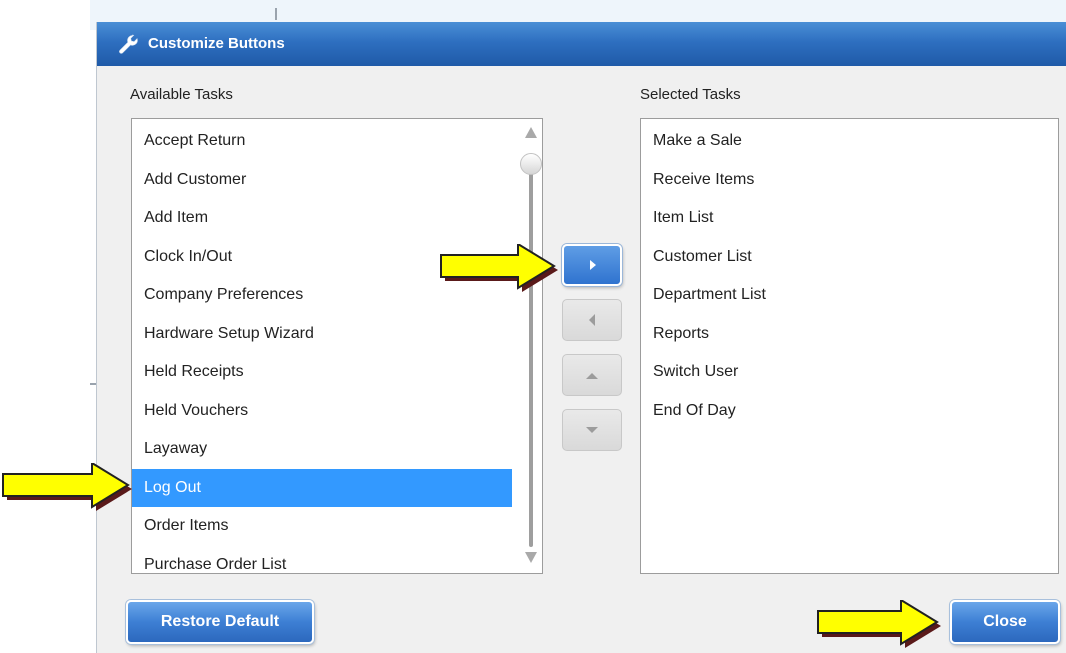 The height and width of the screenshot is (653, 1066). Describe the element at coordinates (1005, 622) in the screenshot. I see `close-button: Close` at that location.